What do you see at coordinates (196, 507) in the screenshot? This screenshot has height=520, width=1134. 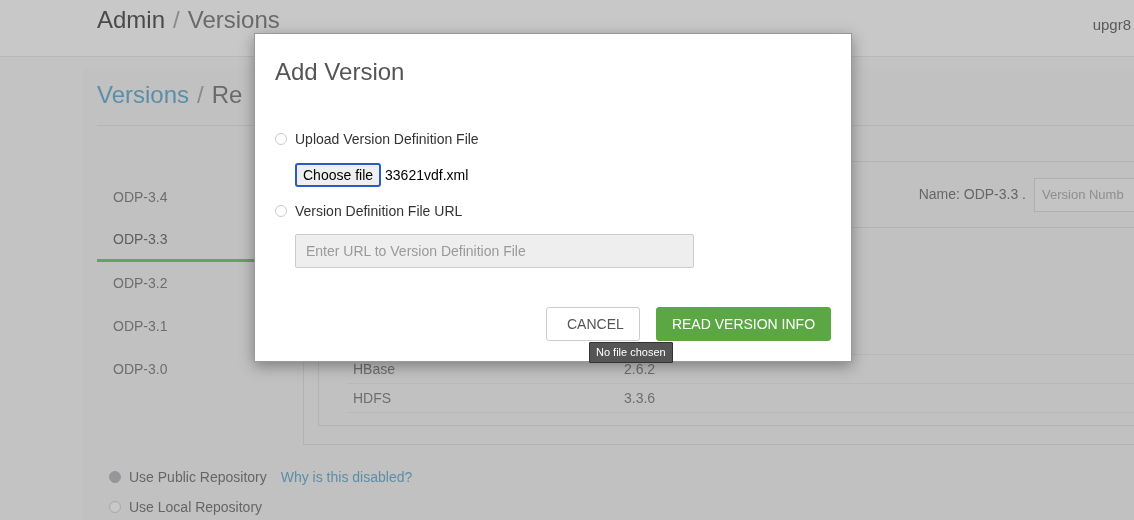 I see `radio-label: Use Local Repository` at bounding box center [196, 507].